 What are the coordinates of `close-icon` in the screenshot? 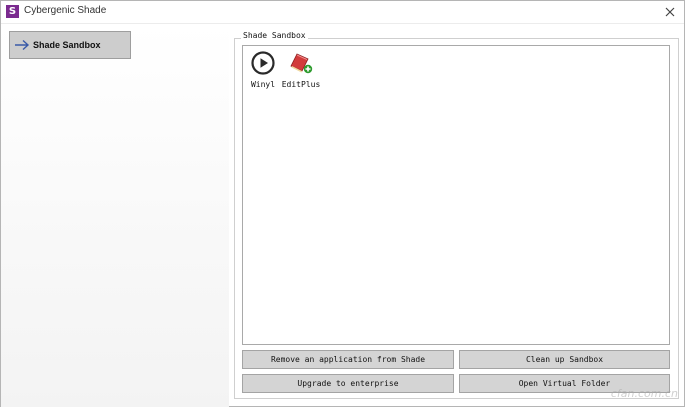 It's located at (670, 12).